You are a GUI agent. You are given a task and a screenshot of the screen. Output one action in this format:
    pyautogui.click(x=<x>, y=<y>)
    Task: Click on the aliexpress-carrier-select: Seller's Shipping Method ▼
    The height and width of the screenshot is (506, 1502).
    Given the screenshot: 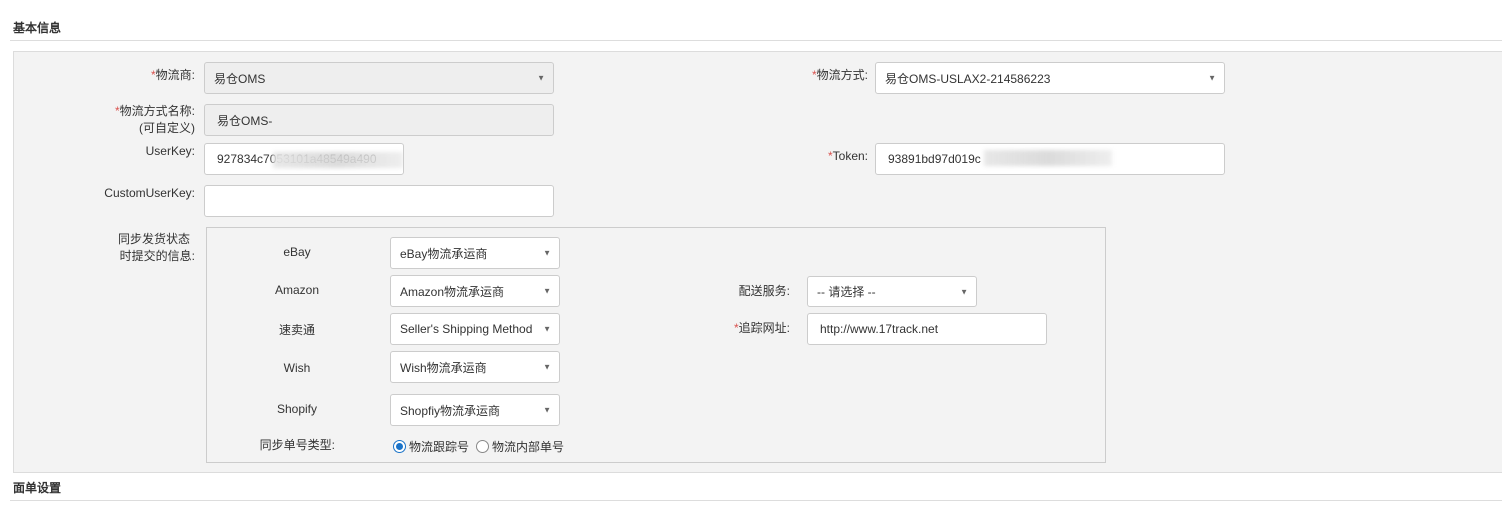 What is the action you would take?
    pyautogui.click(x=475, y=329)
    